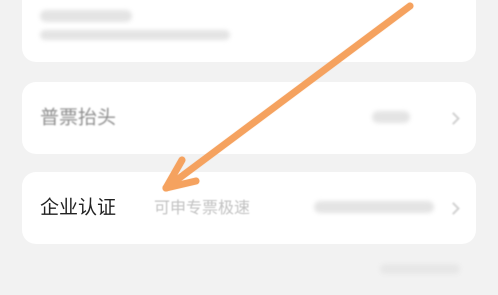  Describe the element at coordinates (202, 207) in the screenshot. I see `enterprise-certification-subtitle: 可申专票极速` at that location.